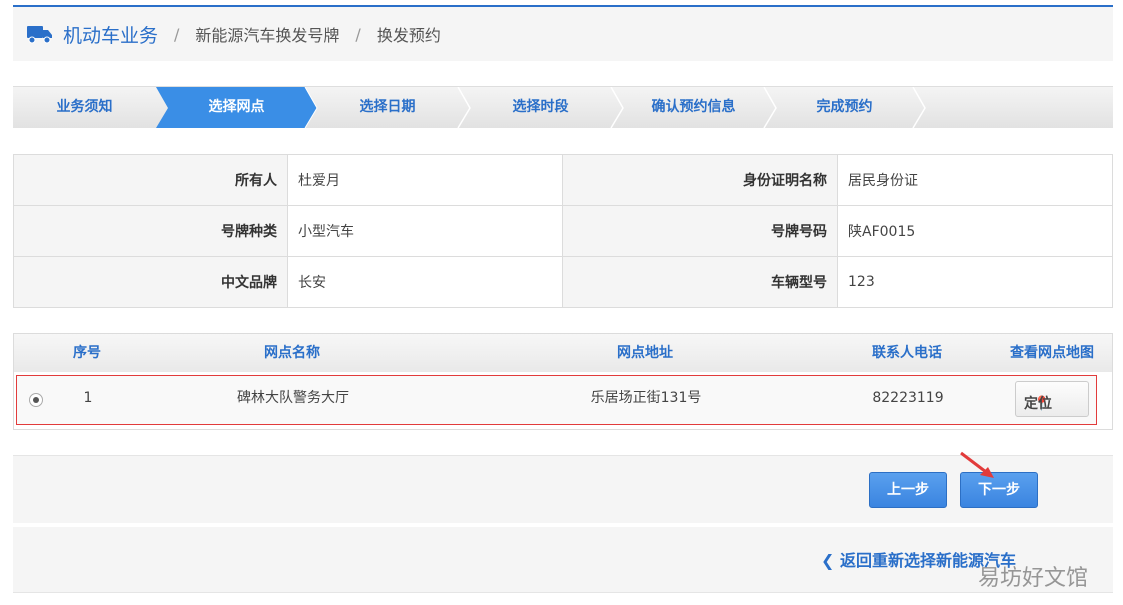 The height and width of the screenshot is (605, 1123). What do you see at coordinates (693, 107) in the screenshot?
I see `step-confirm-info: 确认预约信息` at bounding box center [693, 107].